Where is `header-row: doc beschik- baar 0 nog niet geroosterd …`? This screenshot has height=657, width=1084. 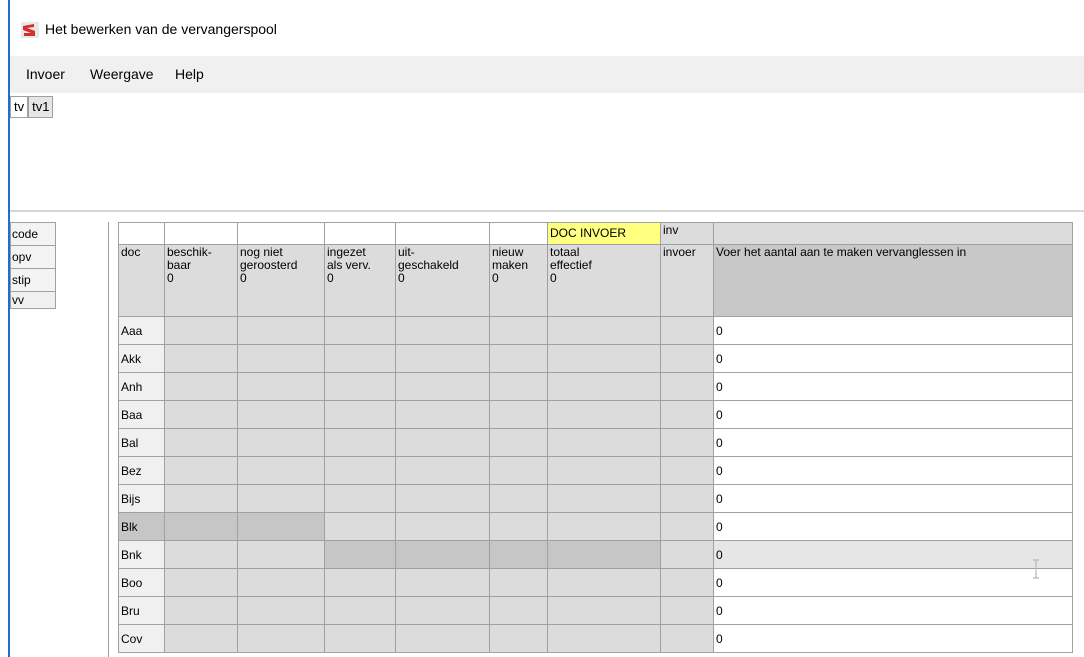 header-row: doc beschik- baar 0 nog niet geroosterd … is located at coordinates (595, 280).